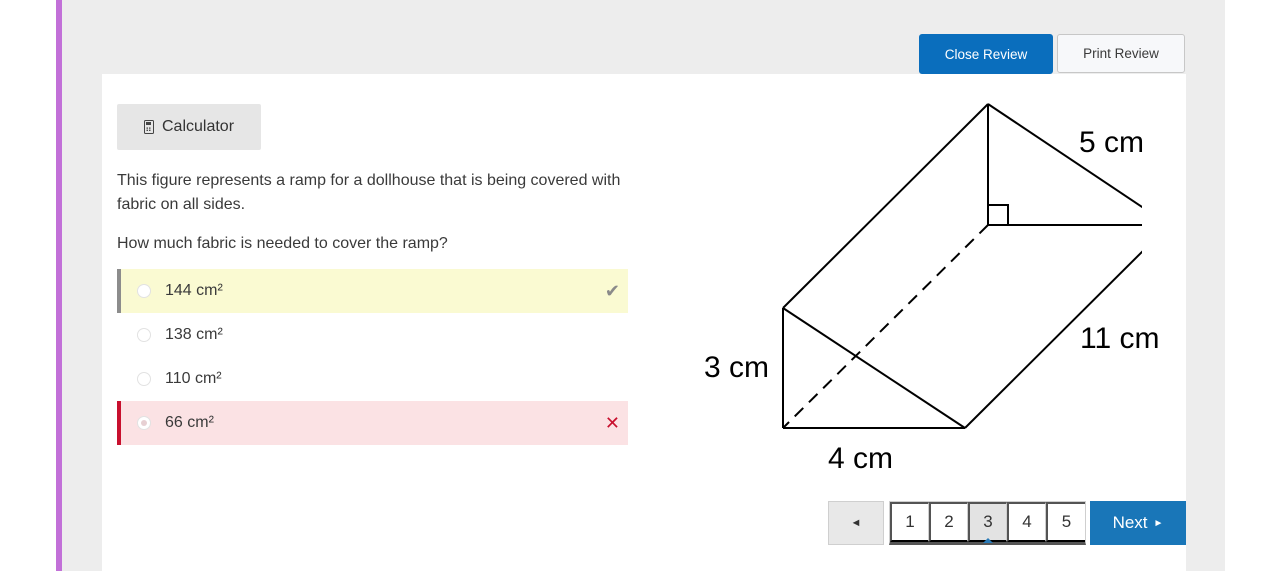 This screenshot has height=571, width=1279. Describe the element at coordinates (1111, 142) in the screenshot. I see `label-hypotenuse: 5 cm` at that location.